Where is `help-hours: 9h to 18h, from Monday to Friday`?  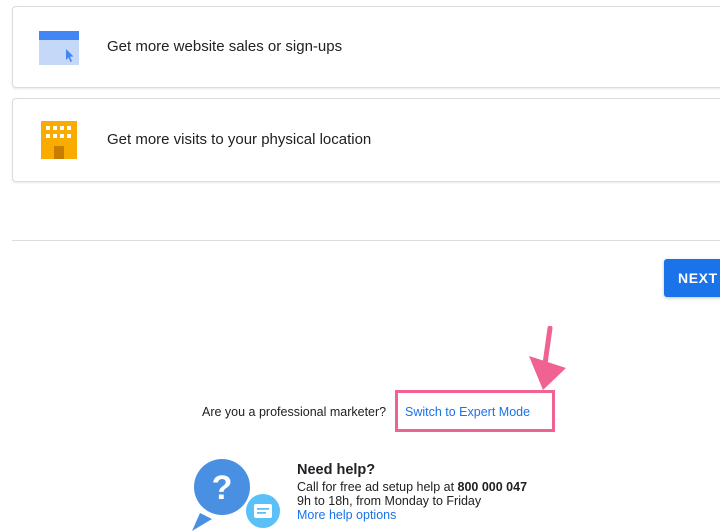
help-hours: 9h to 18h, from Monday to Friday is located at coordinates (389, 501).